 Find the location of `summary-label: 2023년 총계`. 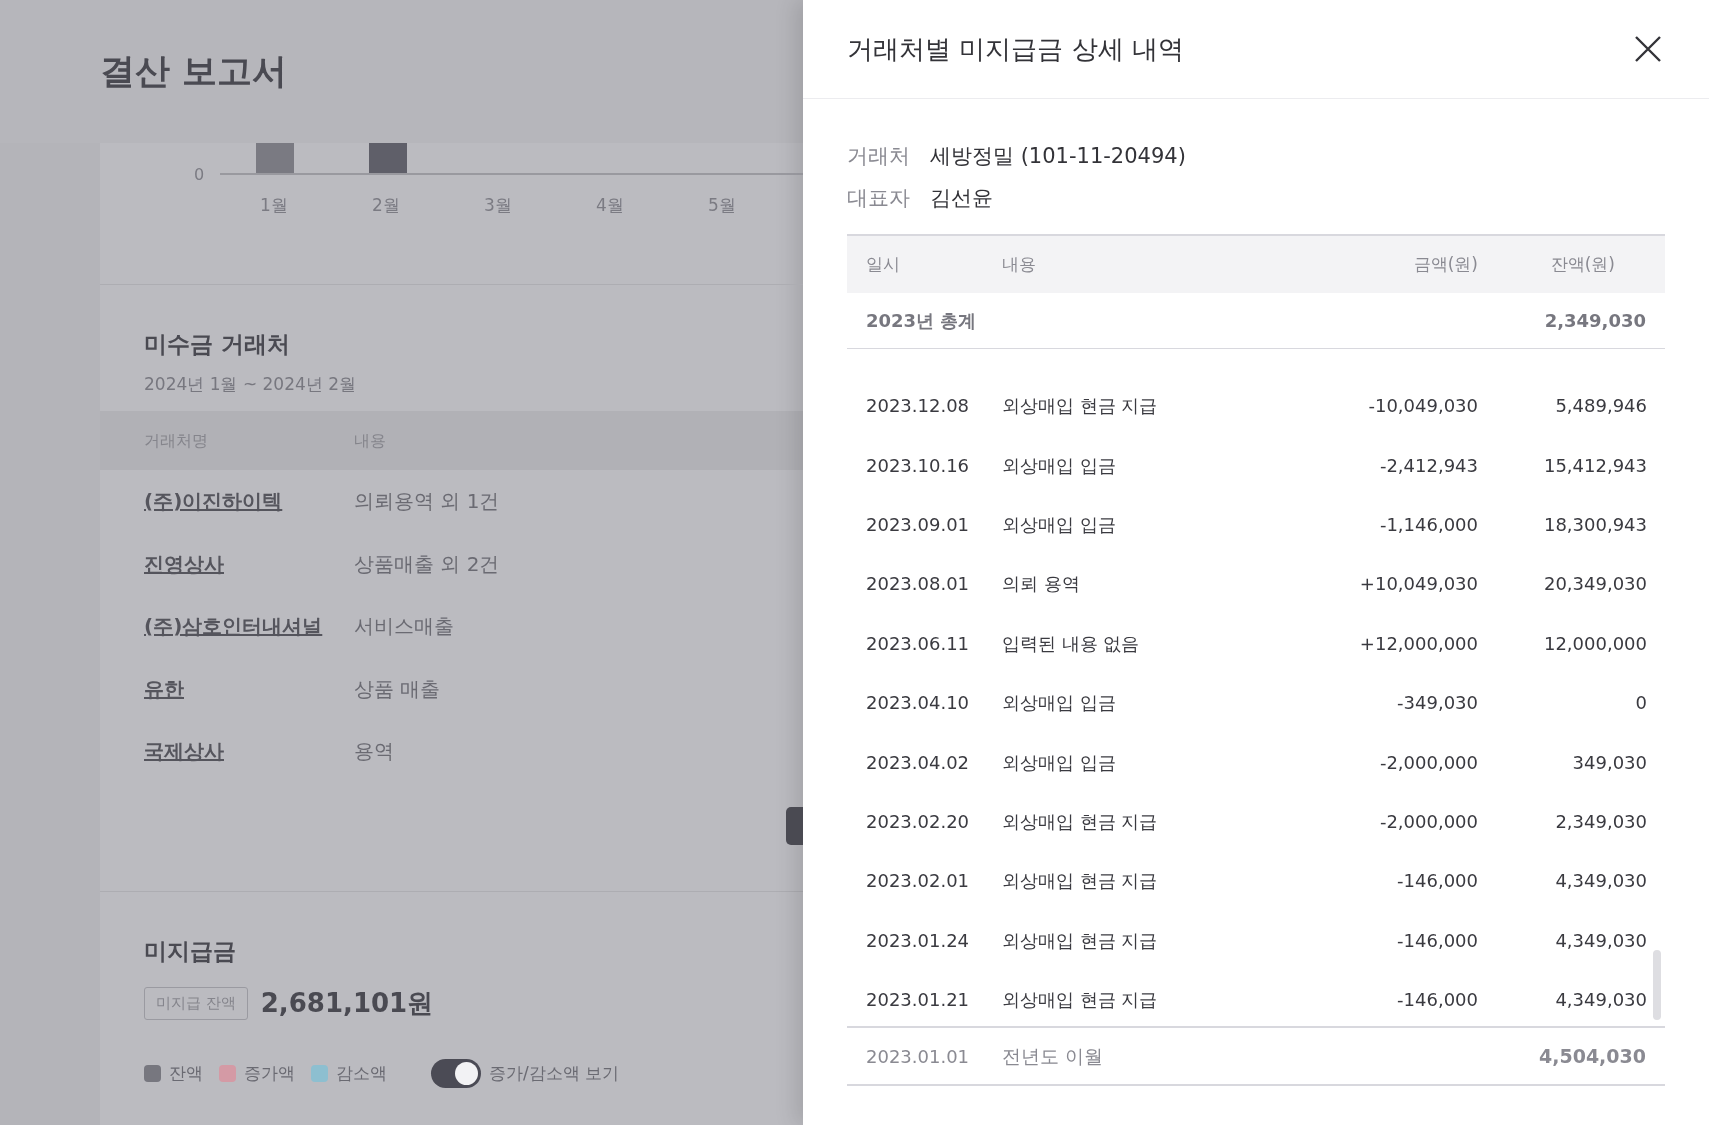

summary-label: 2023년 총계 is located at coordinates (921, 321).